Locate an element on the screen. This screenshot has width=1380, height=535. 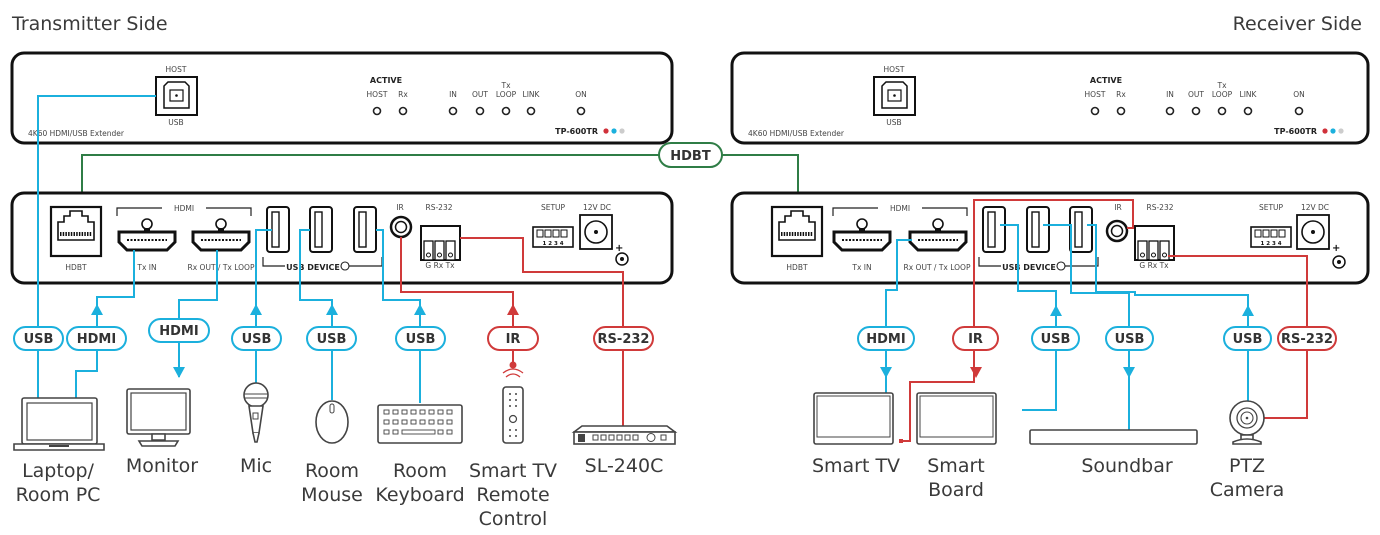
device-label-ptz: PTZ is located at coordinates (1247, 466).